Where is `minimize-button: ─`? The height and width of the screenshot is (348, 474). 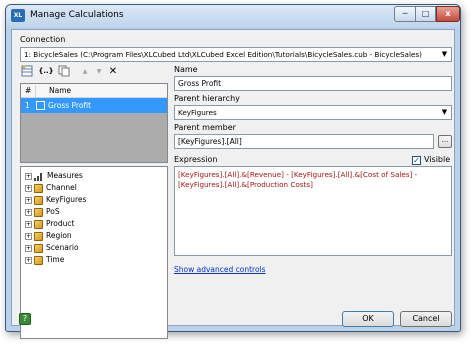 minimize-button: ─ is located at coordinates (405, 14).